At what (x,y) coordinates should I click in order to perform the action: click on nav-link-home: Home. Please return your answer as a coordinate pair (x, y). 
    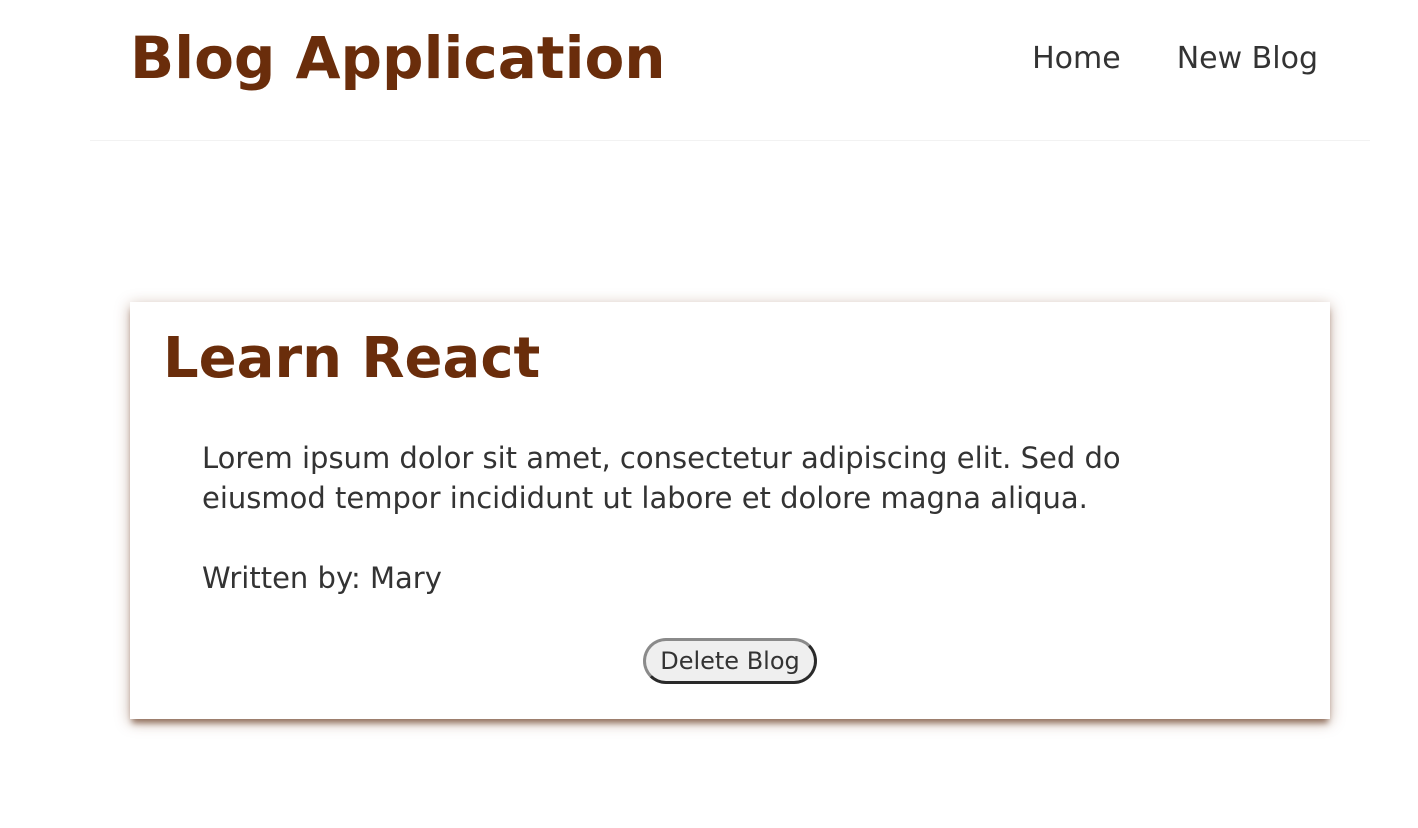
    Looking at the image, I should click on (1076, 58).